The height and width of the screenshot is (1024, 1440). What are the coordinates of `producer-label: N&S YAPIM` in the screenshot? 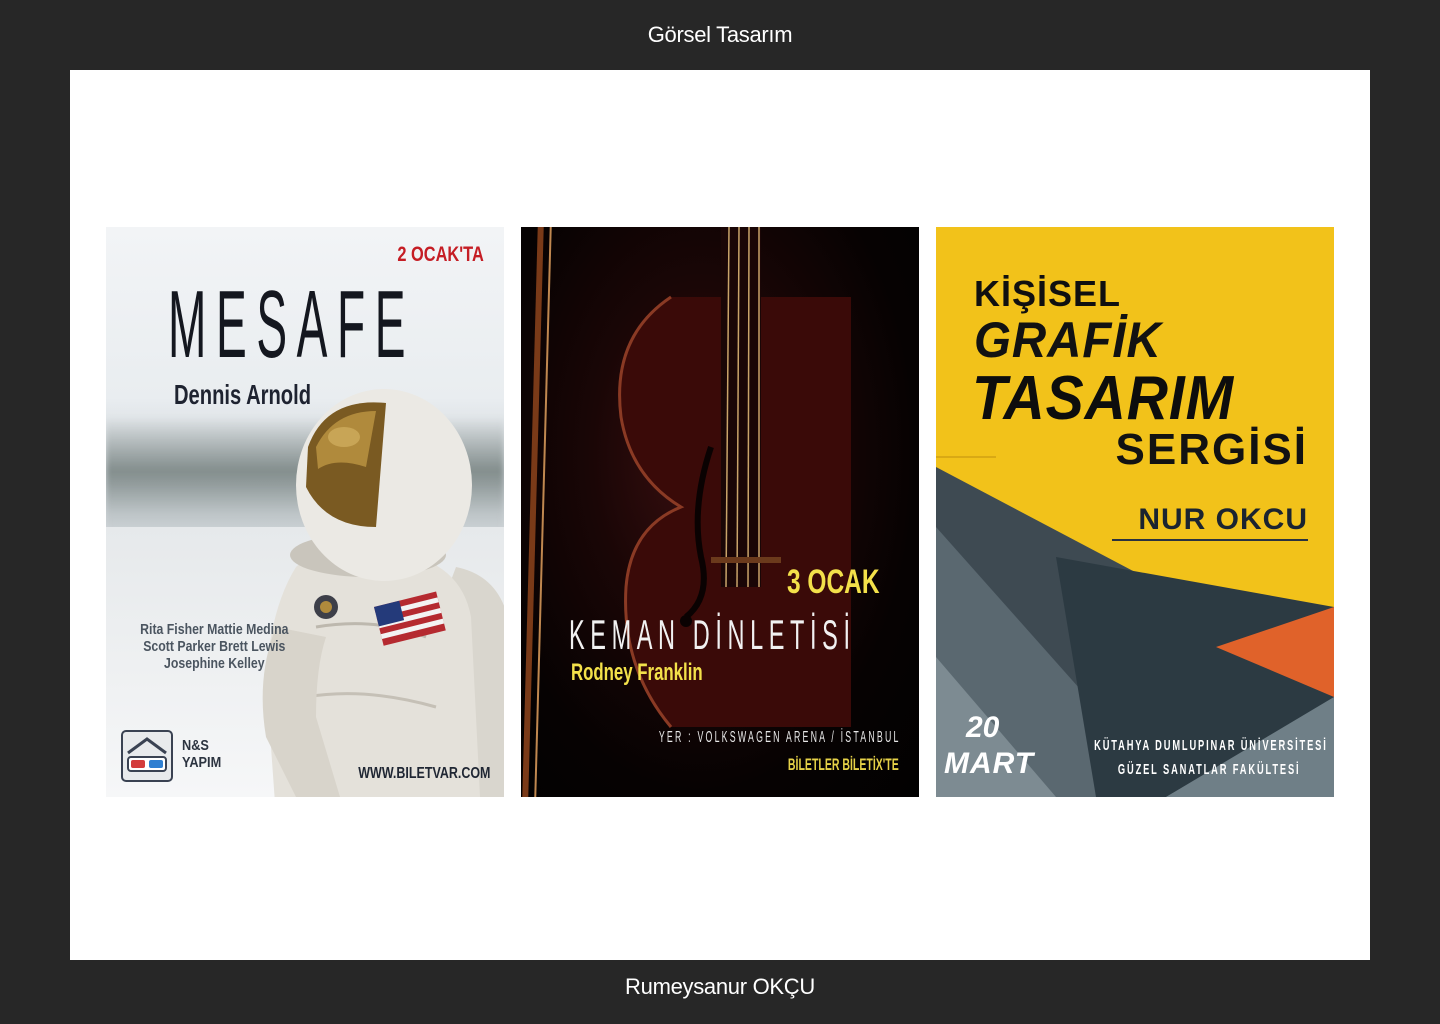 It's located at (201, 754).